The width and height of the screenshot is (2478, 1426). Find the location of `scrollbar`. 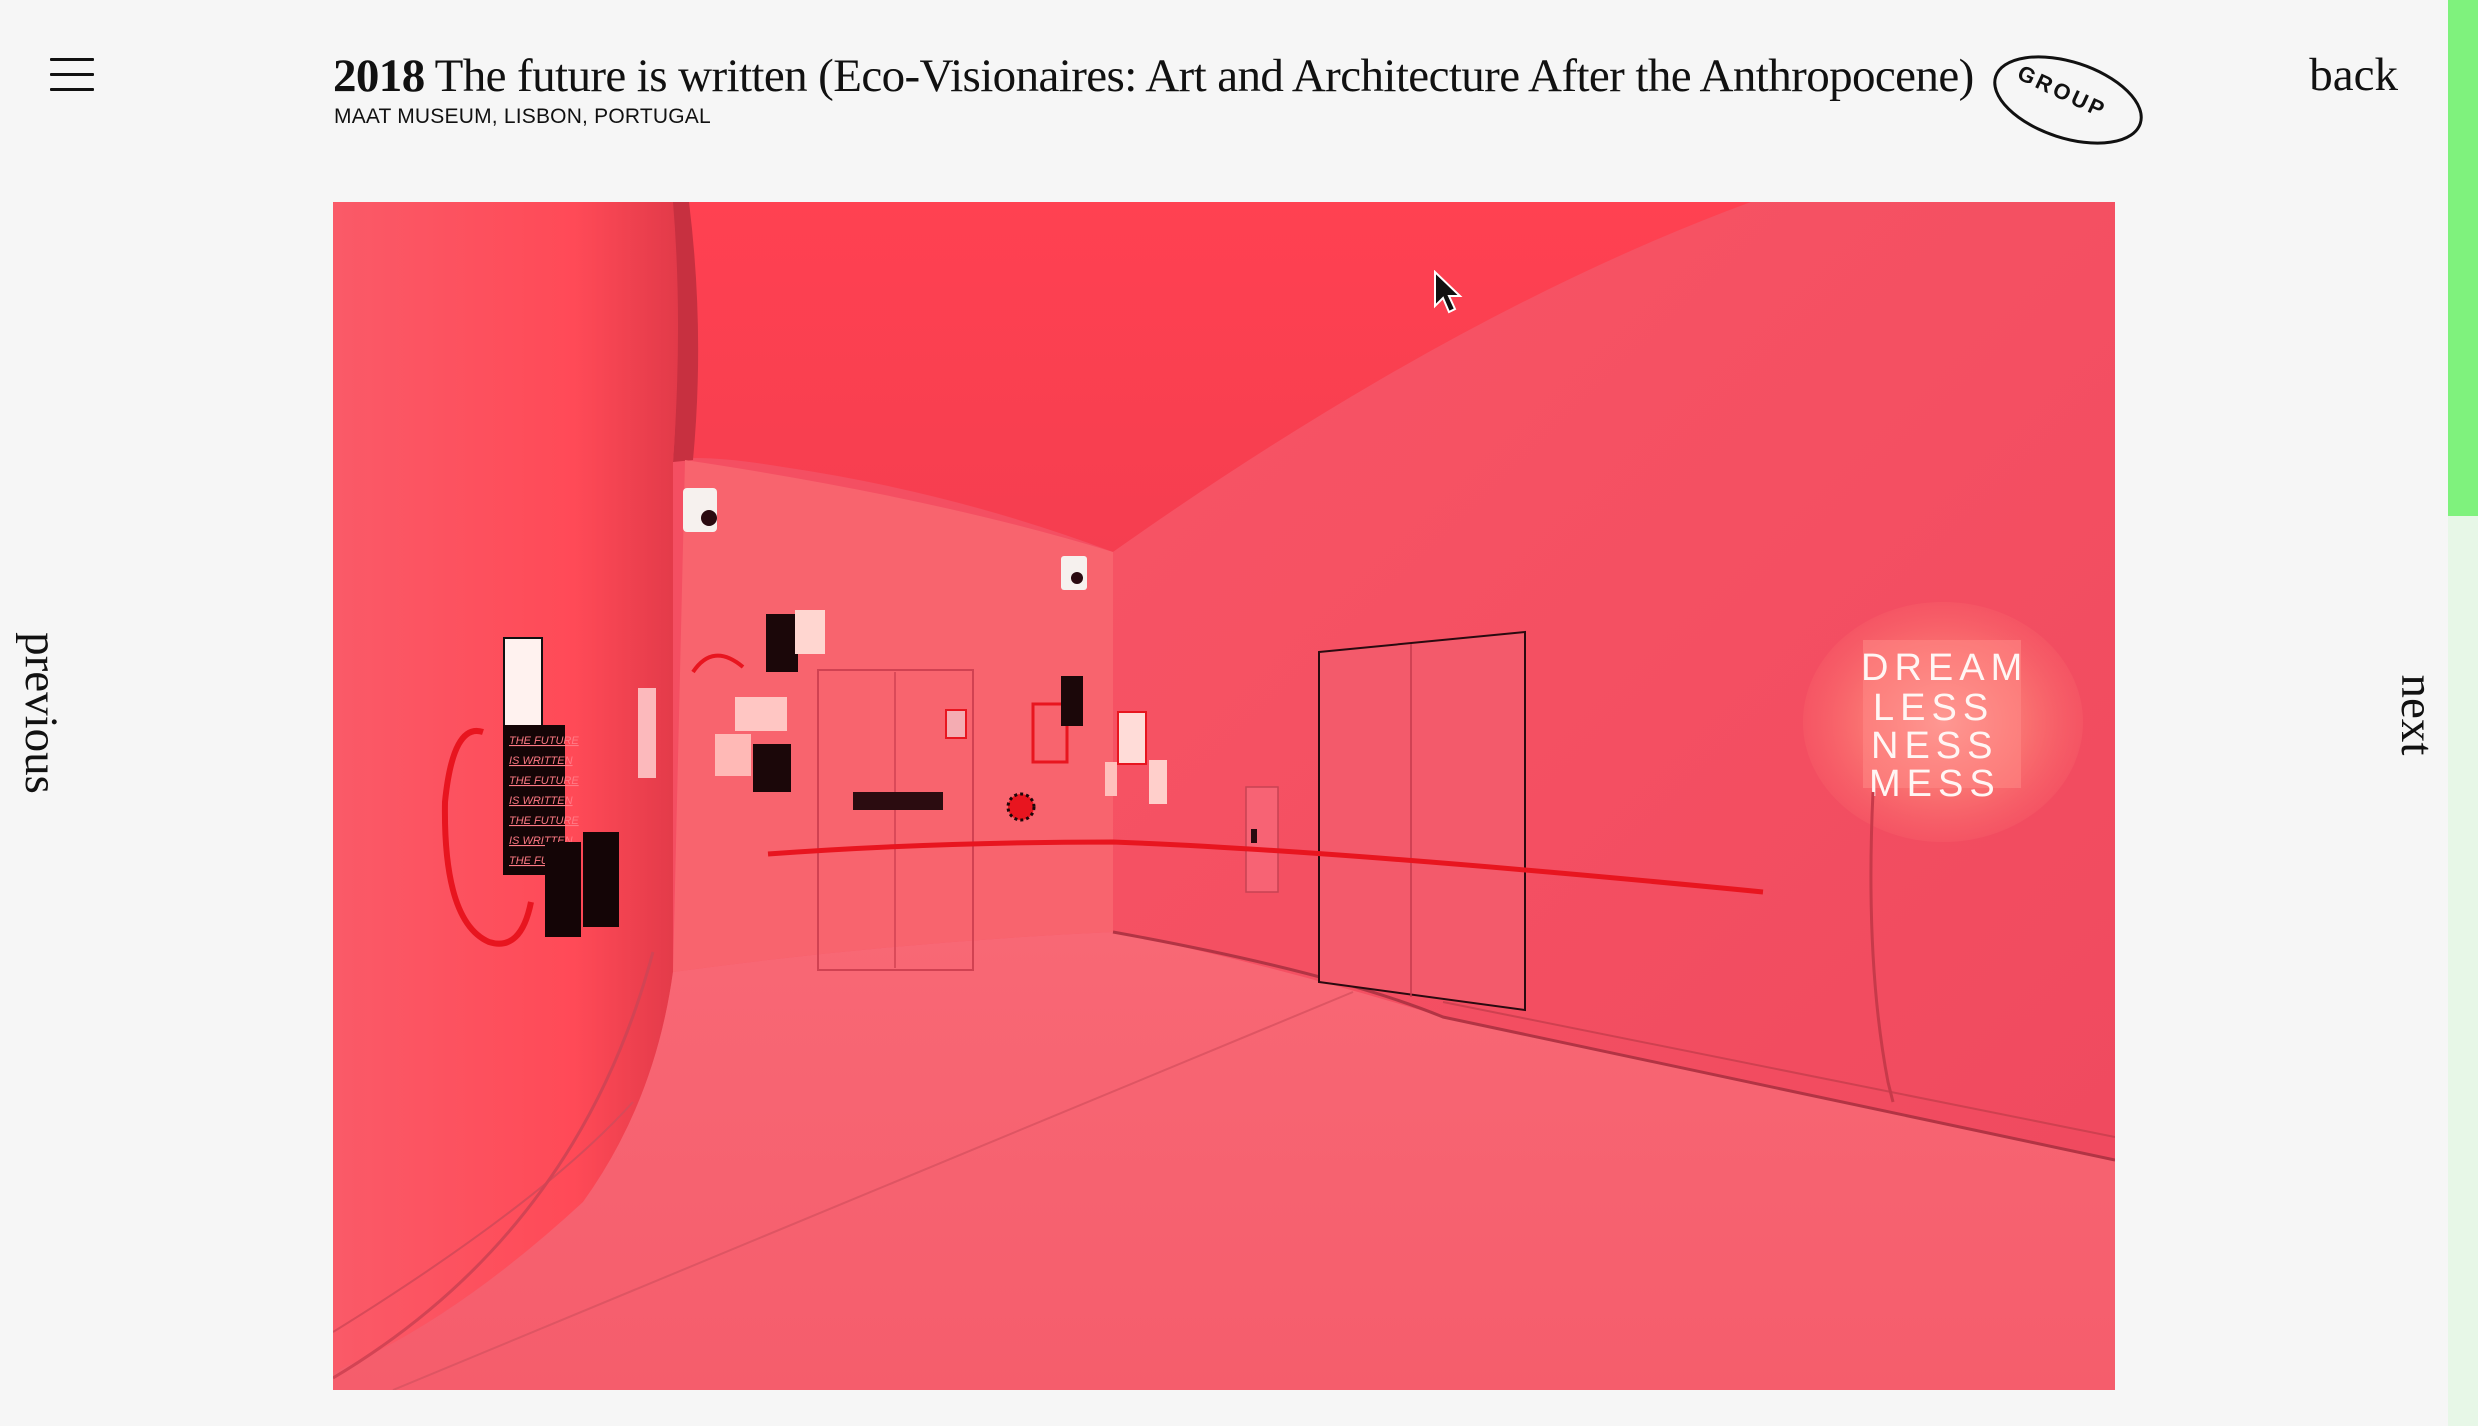

scrollbar is located at coordinates (2463, 713).